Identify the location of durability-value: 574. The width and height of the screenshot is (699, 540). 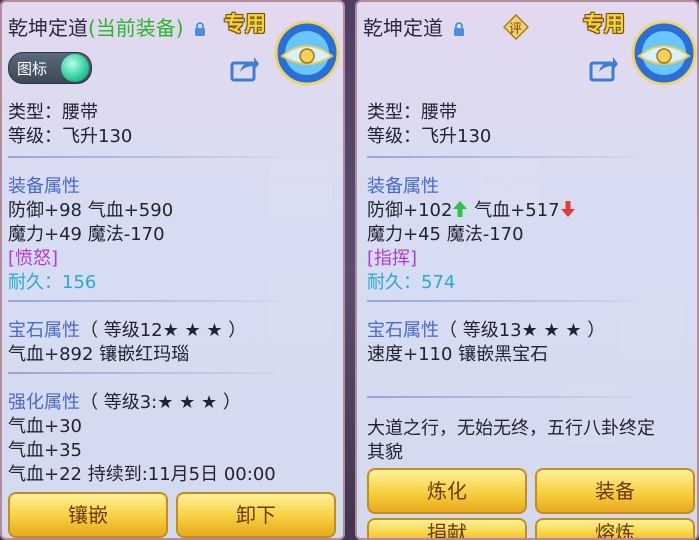
(438, 282).